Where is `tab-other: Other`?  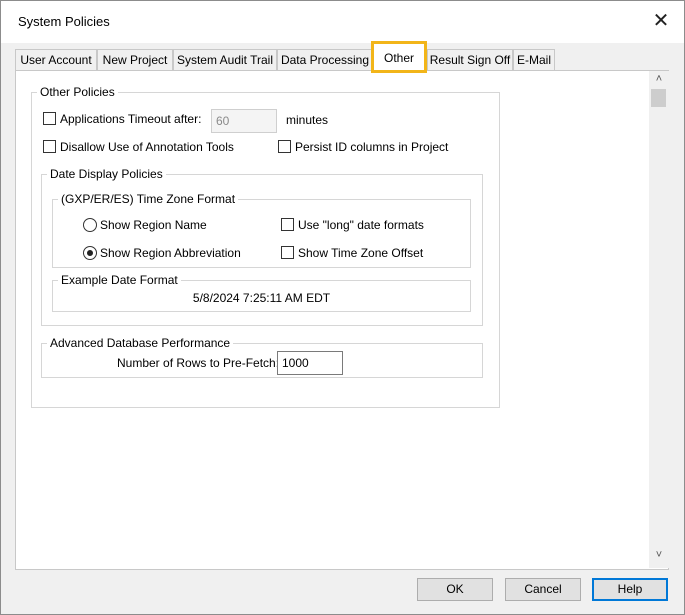
tab-other: Other is located at coordinates (399, 57).